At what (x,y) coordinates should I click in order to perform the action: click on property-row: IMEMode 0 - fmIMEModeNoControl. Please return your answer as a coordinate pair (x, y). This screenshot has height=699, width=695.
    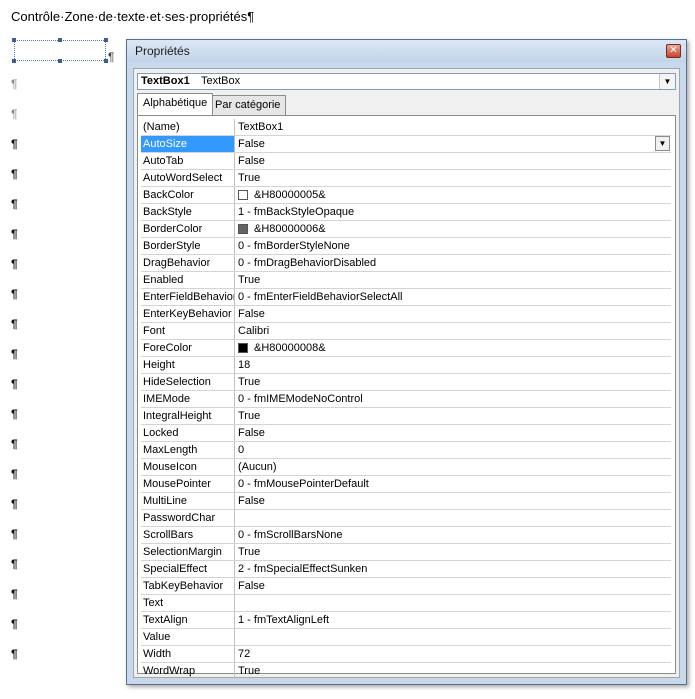
    Looking at the image, I should click on (406, 399).